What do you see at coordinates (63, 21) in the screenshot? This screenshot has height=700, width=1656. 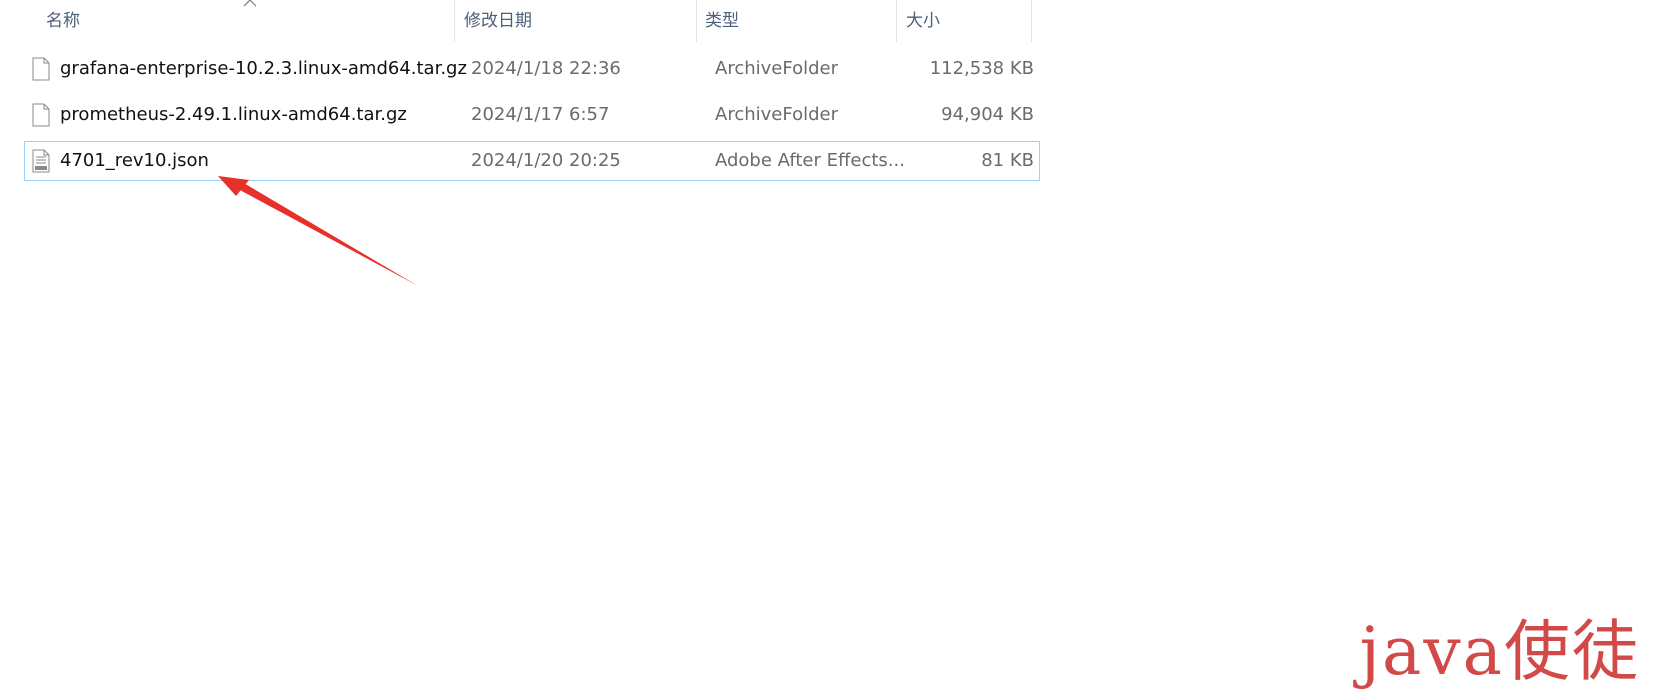 I see `column-header-name: 名称` at bounding box center [63, 21].